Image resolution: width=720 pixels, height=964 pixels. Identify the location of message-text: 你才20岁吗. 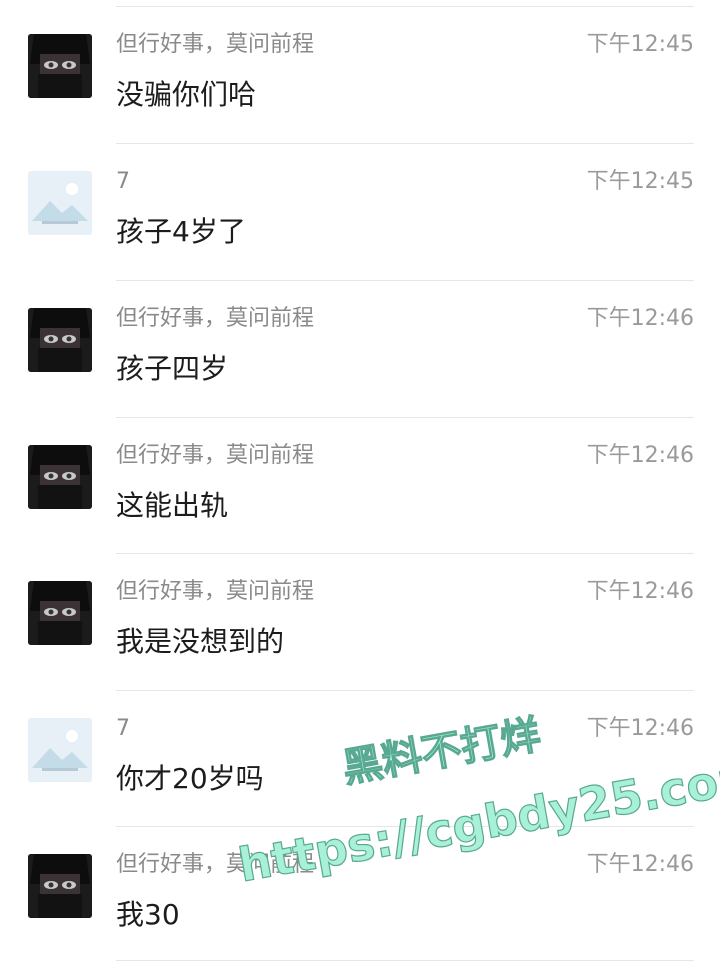
(190, 778).